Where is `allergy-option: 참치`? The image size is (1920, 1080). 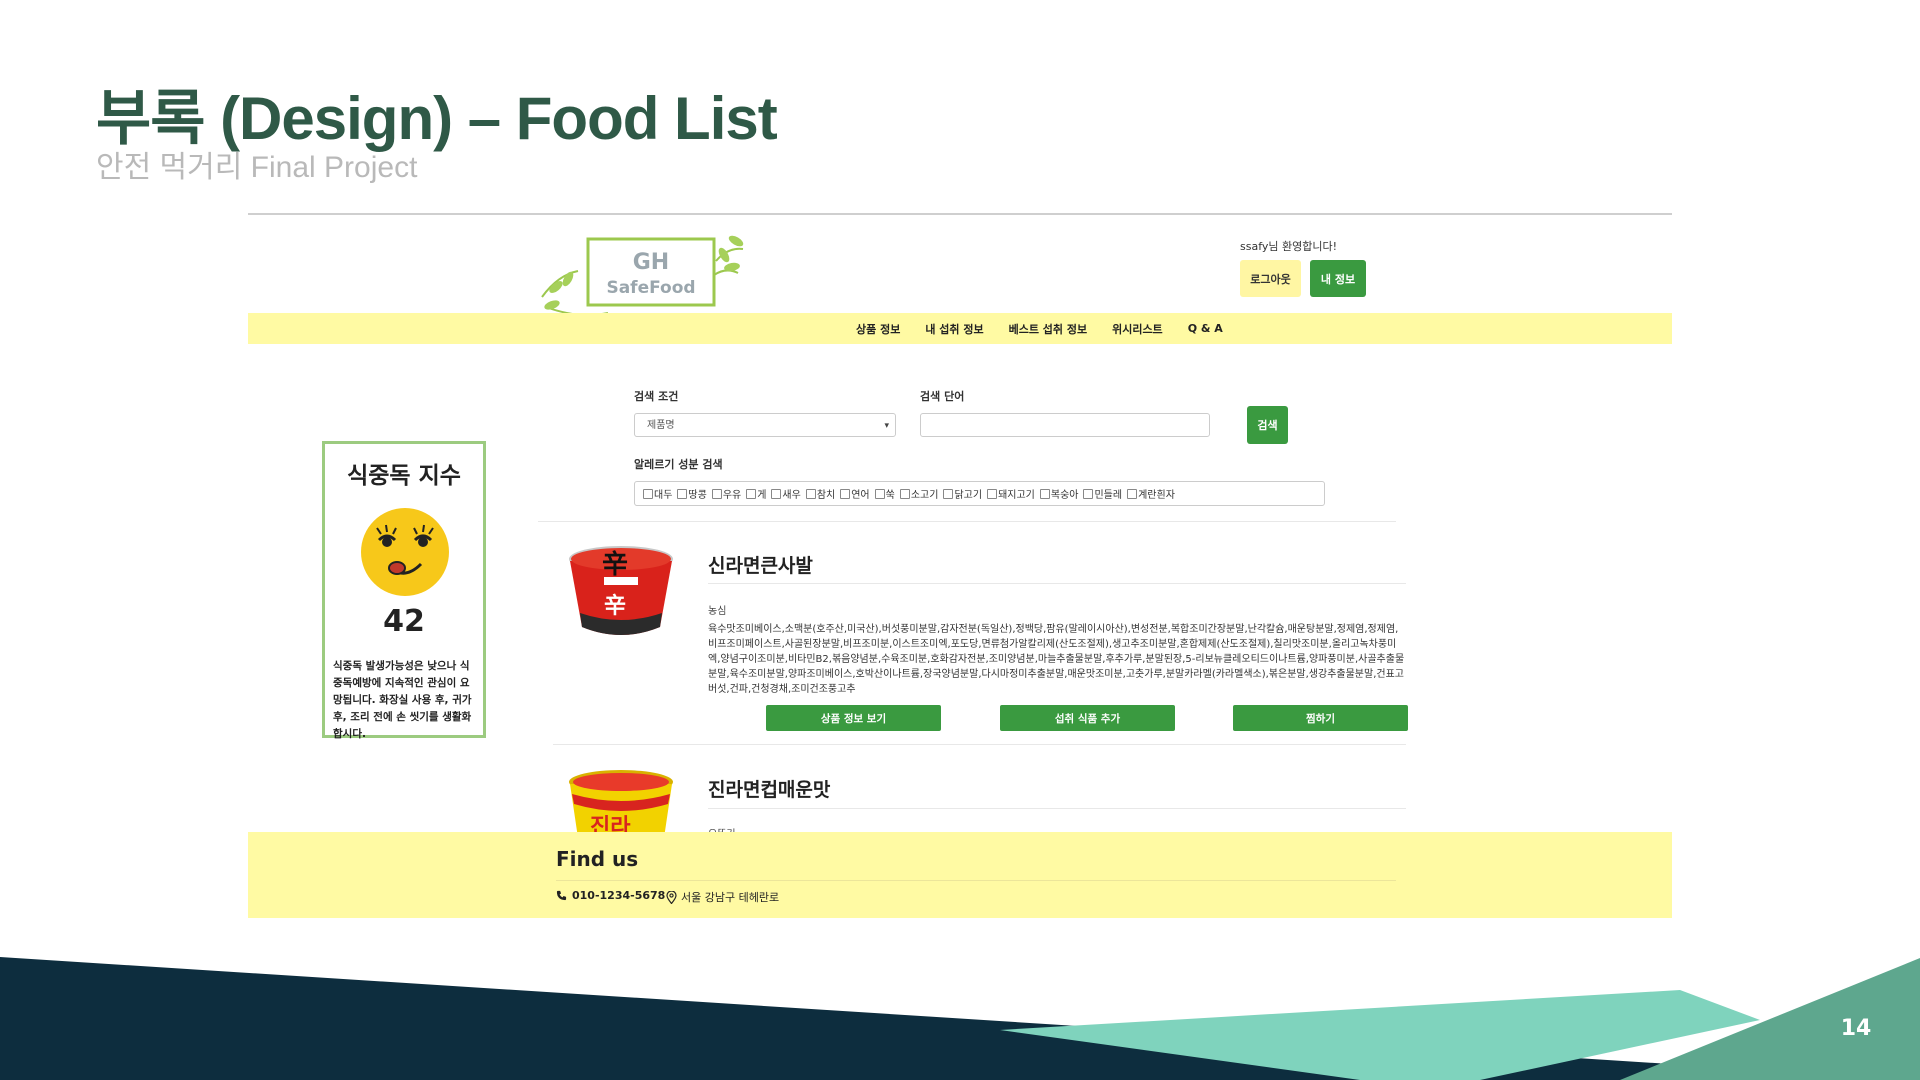
allergy-option: 참치 is located at coordinates (820, 493).